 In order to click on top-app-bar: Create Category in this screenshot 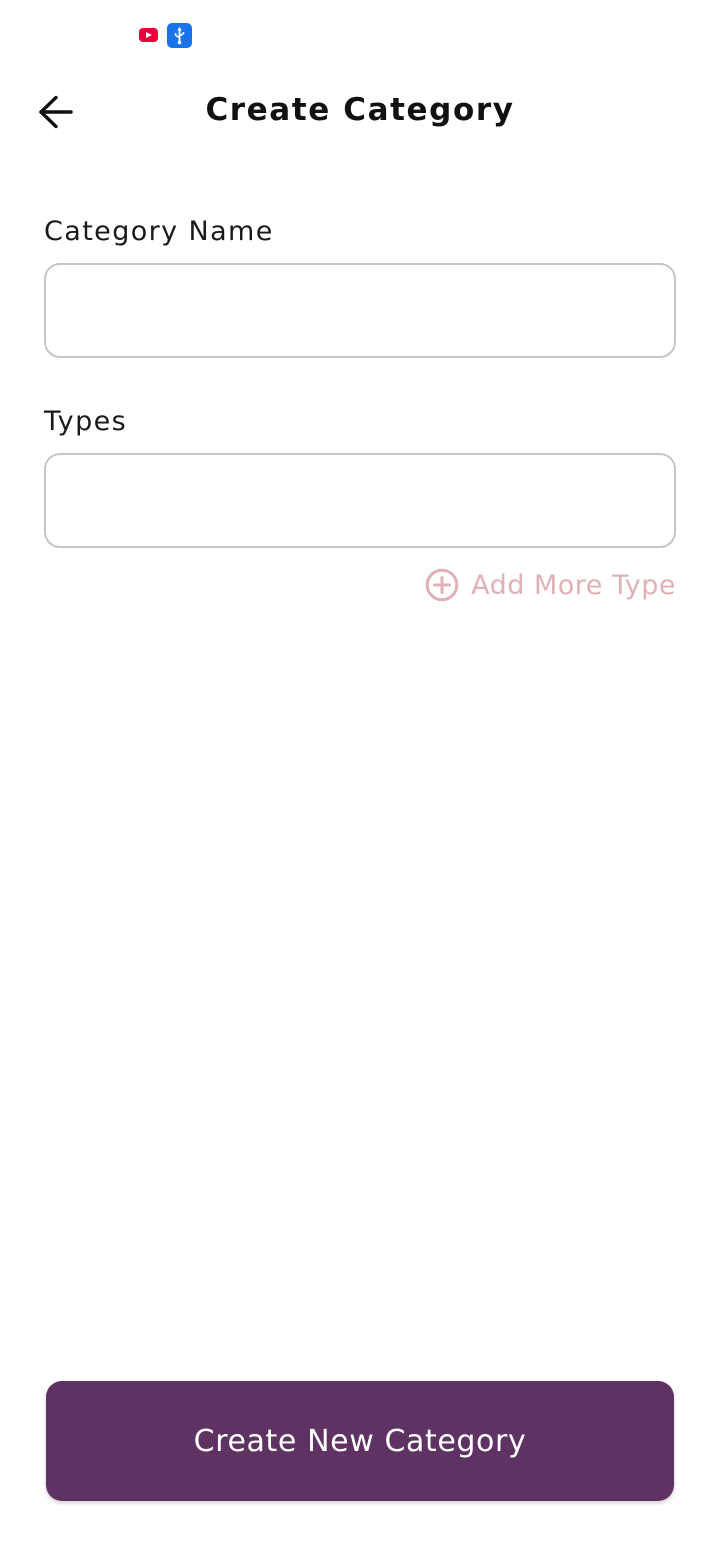, I will do `click(360, 115)`.